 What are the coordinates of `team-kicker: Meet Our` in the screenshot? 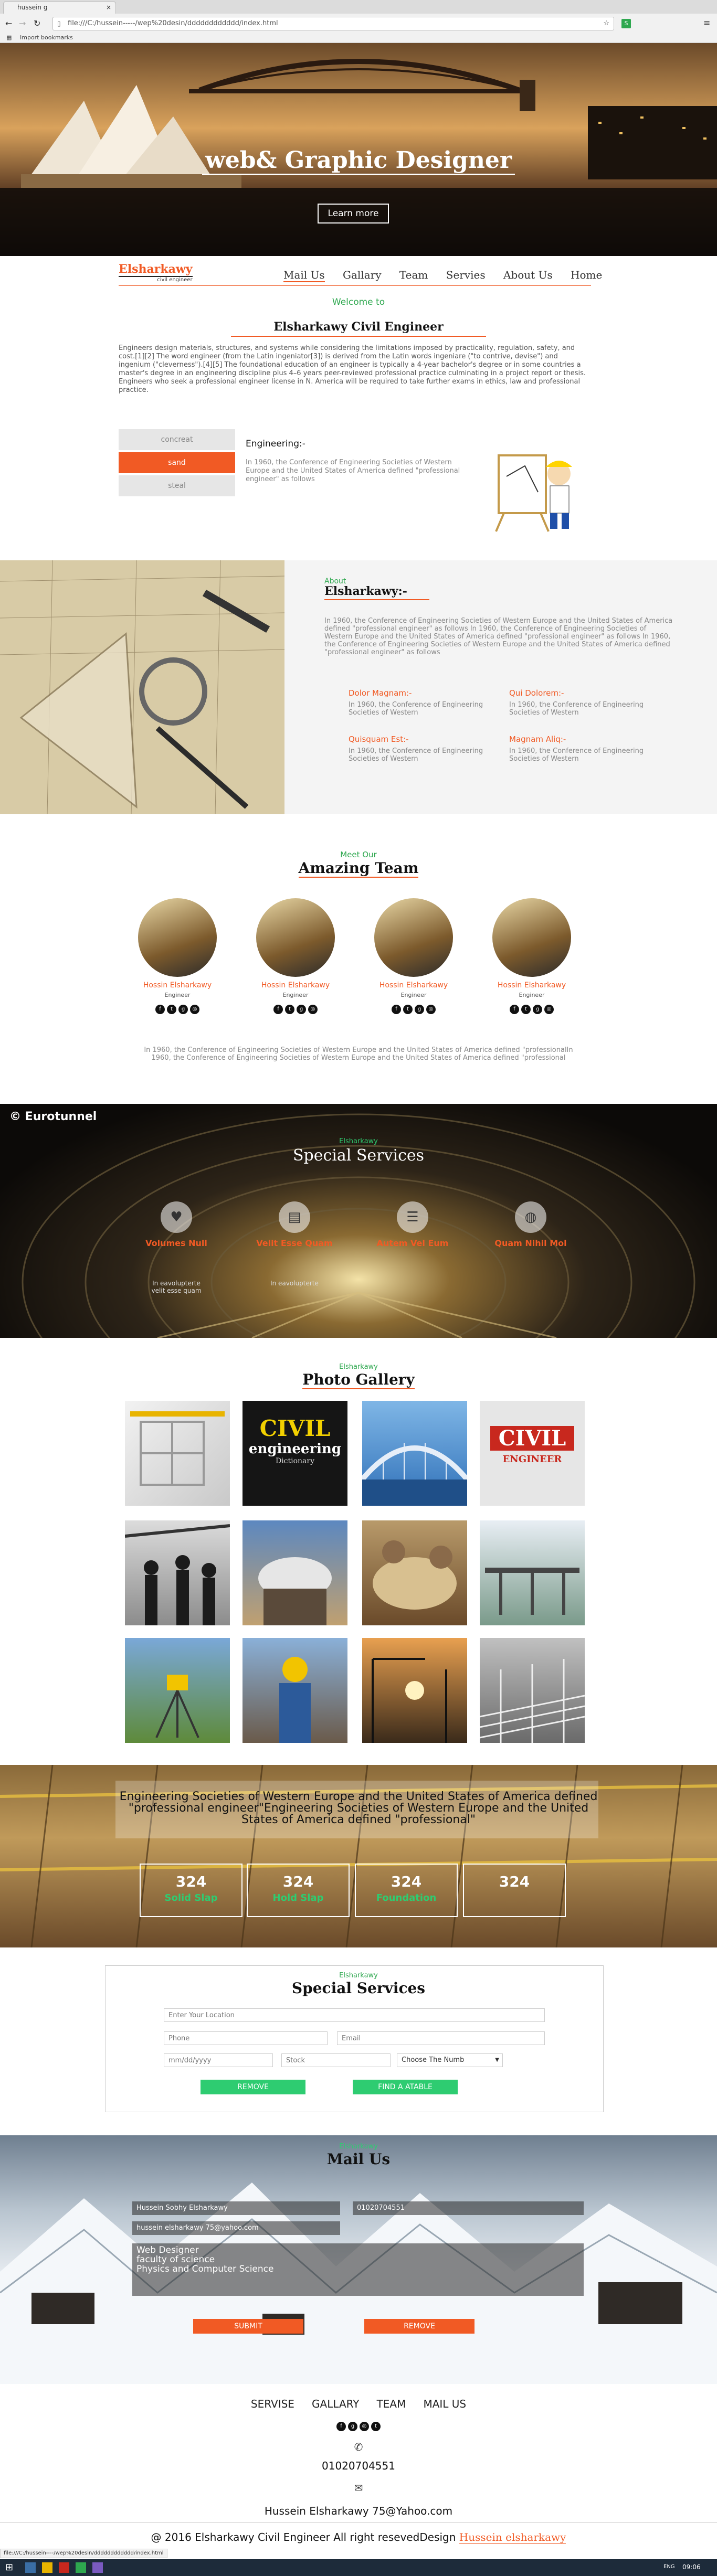 It's located at (358, 854).